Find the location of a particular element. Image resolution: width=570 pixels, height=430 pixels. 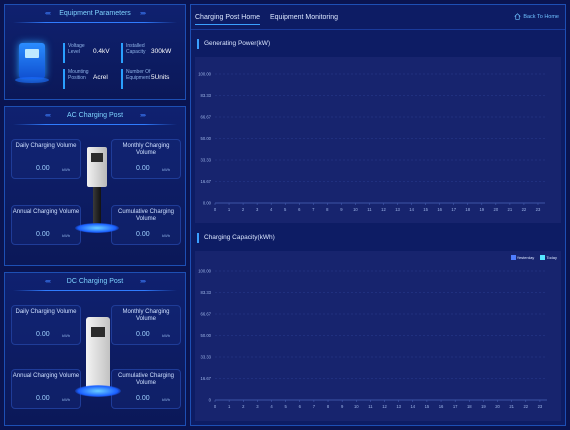

x-tick-label: 8 is located at coordinates (327, 209).